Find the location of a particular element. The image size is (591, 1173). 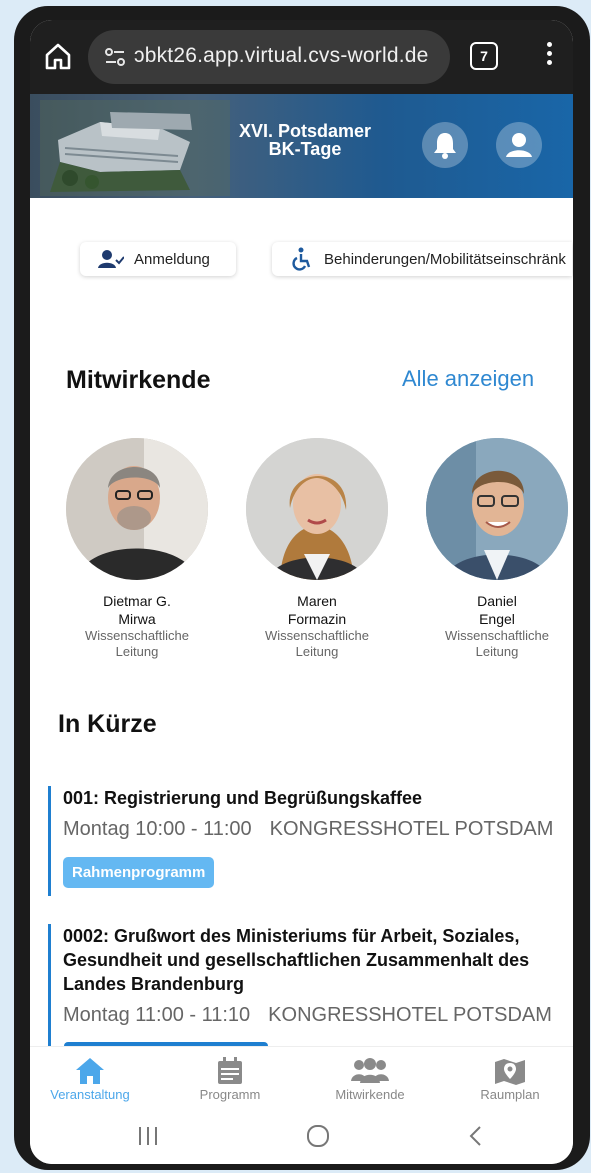

people-icon is located at coordinates (370, 1070).